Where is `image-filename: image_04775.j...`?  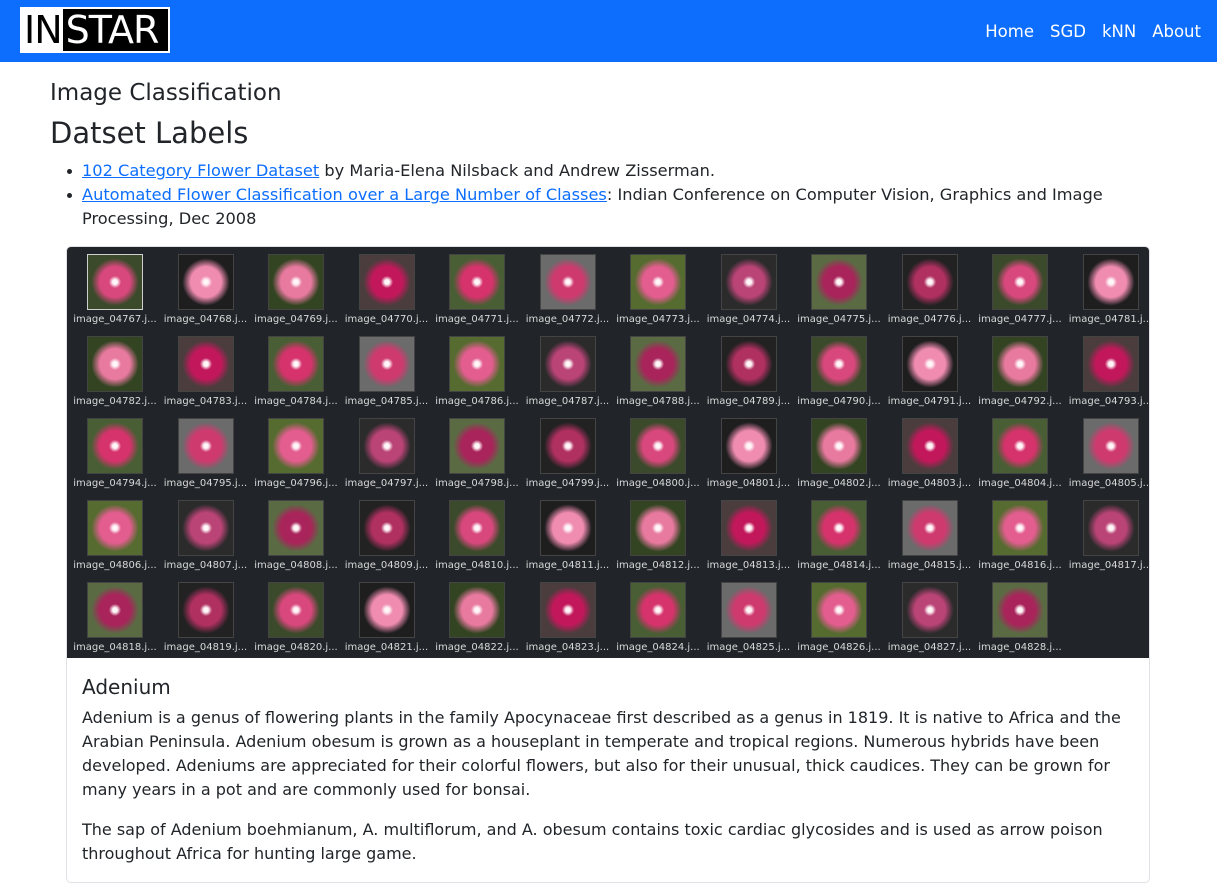
image-filename: image_04775.j... is located at coordinates (839, 319).